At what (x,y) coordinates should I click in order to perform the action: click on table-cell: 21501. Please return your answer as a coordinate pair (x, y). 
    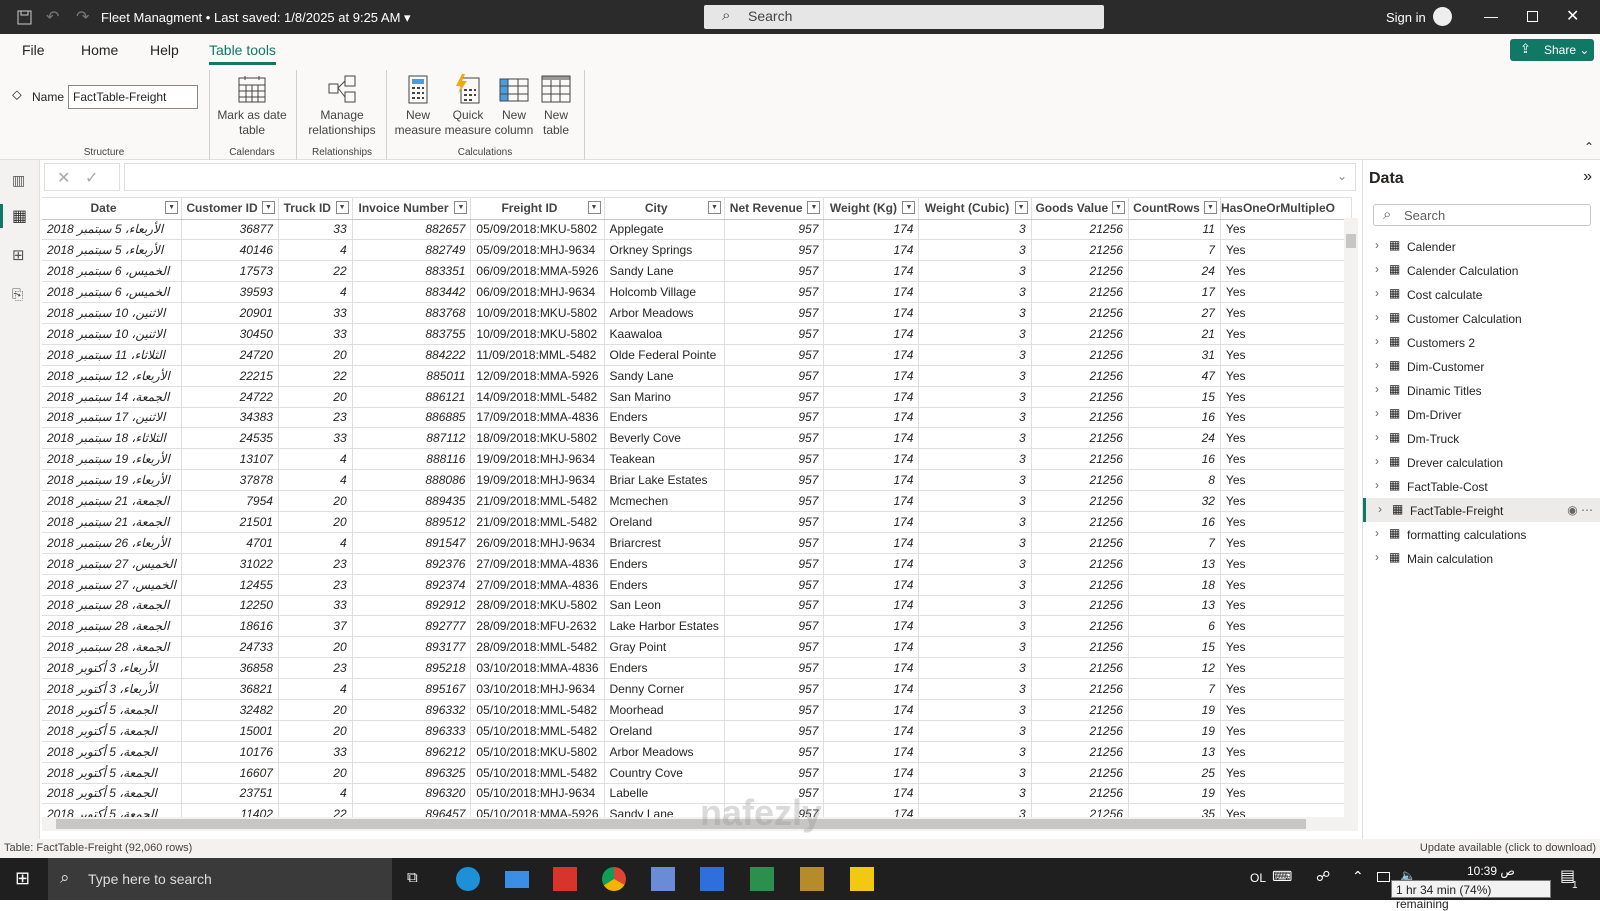
    Looking at the image, I should click on (230, 522).